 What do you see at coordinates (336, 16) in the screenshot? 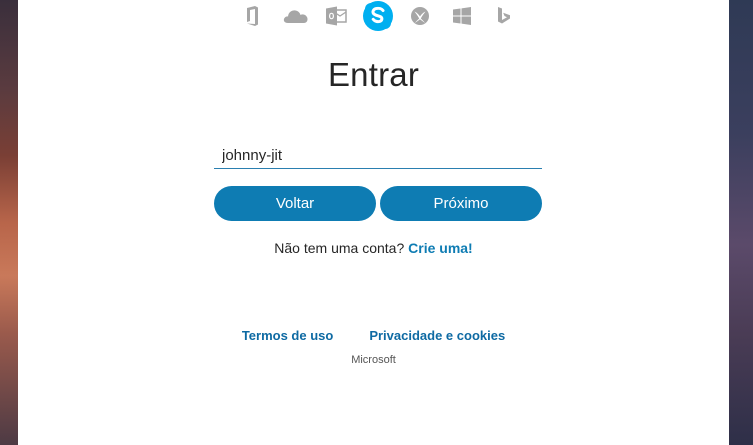
I see `outlook-icon` at bounding box center [336, 16].